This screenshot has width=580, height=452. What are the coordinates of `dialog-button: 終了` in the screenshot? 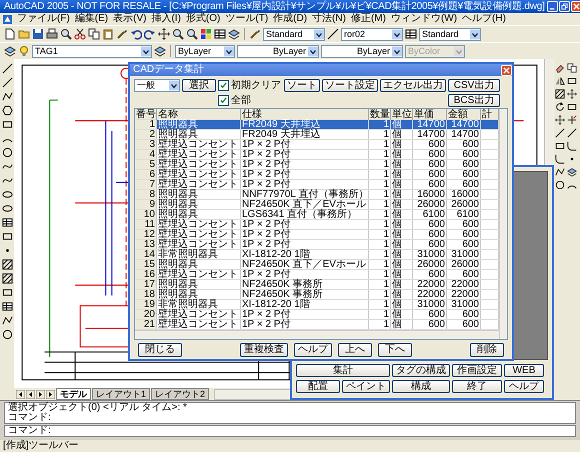 It's located at (477, 386).